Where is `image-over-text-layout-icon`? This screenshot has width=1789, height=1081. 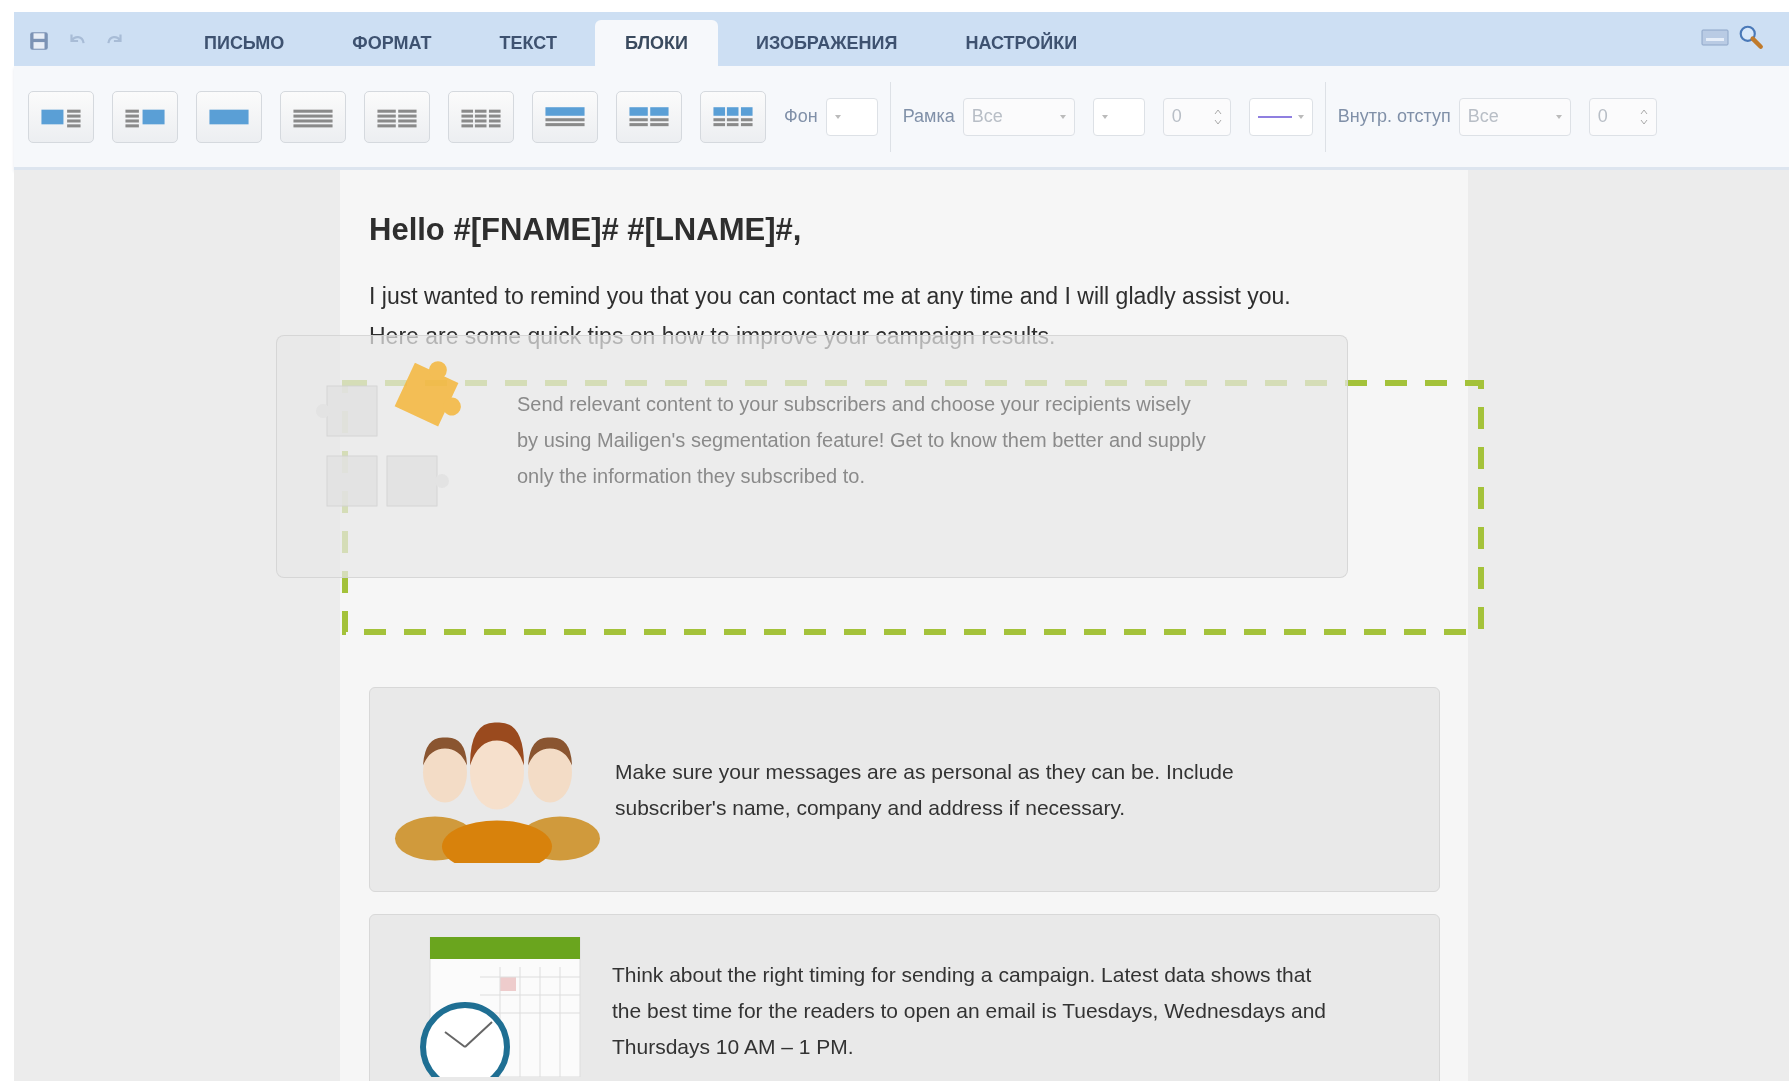
image-over-text-layout-icon is located at coordinates (565, 116).